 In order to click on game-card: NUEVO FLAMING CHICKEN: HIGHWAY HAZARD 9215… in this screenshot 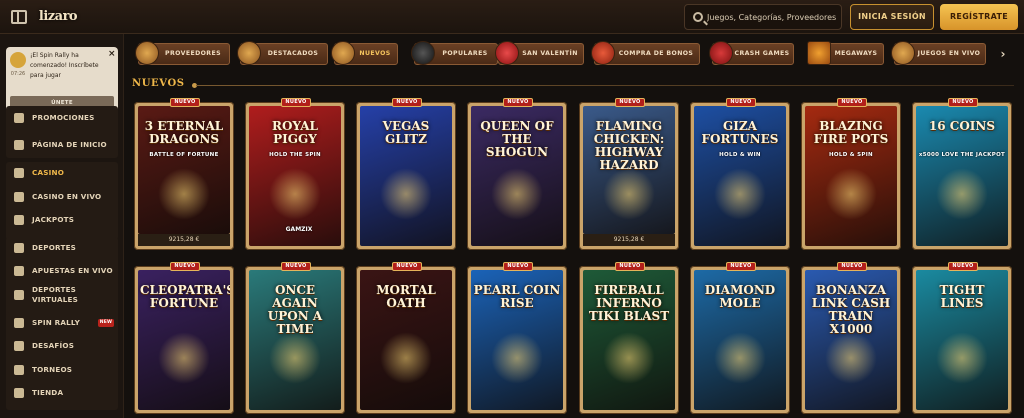, I will do `click(629, 174)`.